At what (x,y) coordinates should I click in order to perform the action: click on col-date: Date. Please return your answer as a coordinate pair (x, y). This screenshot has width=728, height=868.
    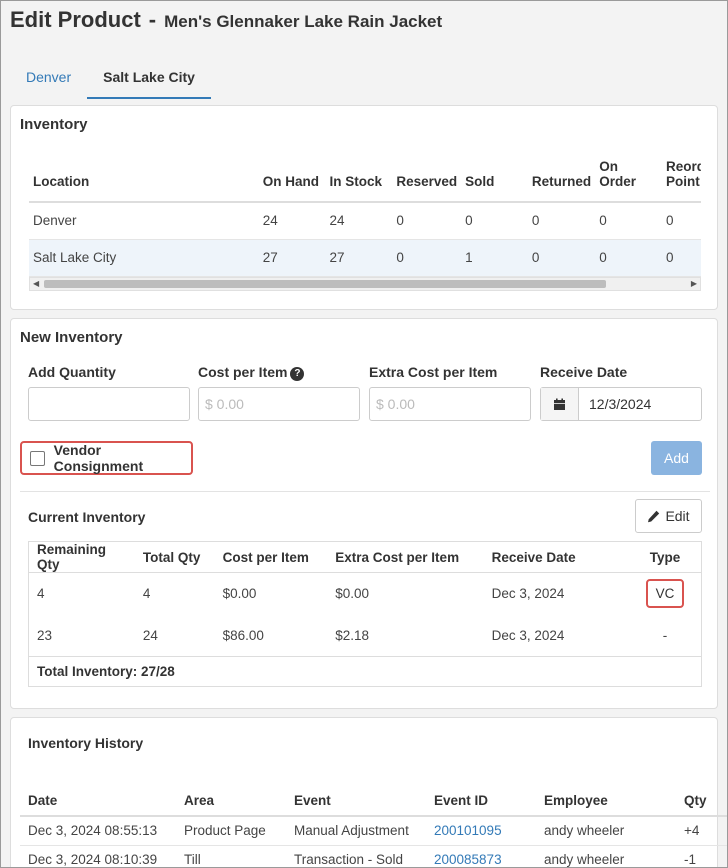
    Looking at the image, I should click on (98, 801).